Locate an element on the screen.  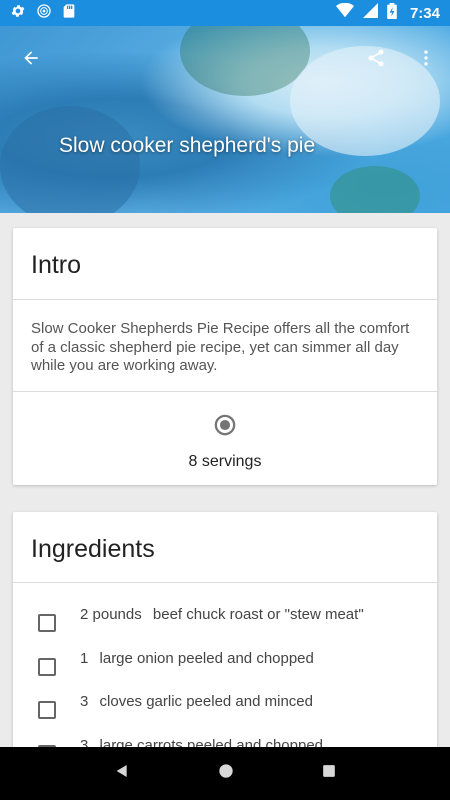
ingredient-item: 1 large onion peeled and chopped is located at coordinates (225, 669).